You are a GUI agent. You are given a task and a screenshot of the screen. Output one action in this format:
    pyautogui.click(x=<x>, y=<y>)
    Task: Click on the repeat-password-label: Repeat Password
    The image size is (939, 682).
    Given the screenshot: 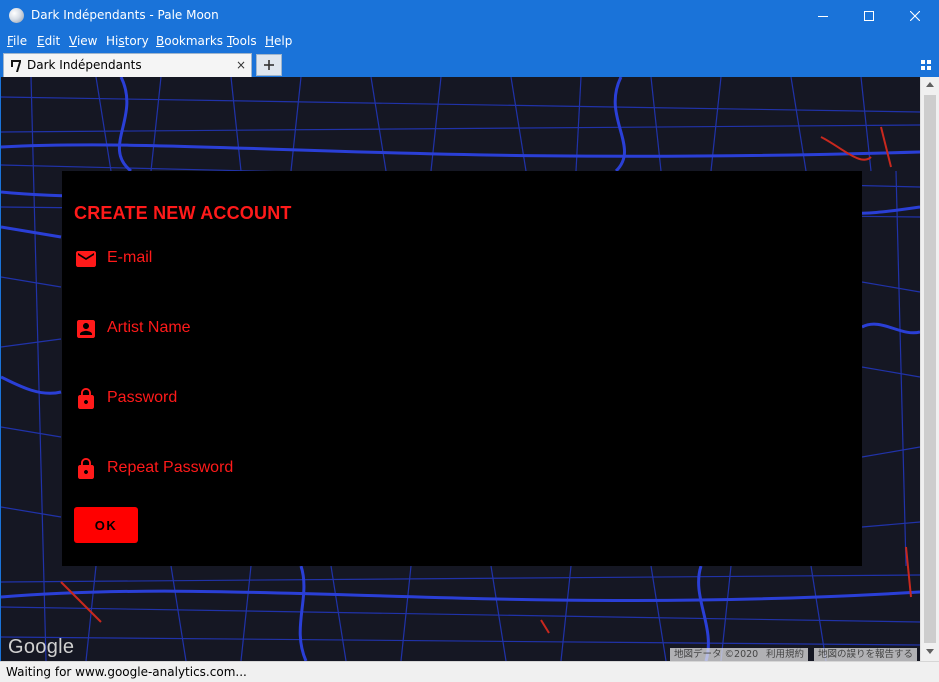 What is the action you would take?
    pyautogui.click(x=170, y=467)
    